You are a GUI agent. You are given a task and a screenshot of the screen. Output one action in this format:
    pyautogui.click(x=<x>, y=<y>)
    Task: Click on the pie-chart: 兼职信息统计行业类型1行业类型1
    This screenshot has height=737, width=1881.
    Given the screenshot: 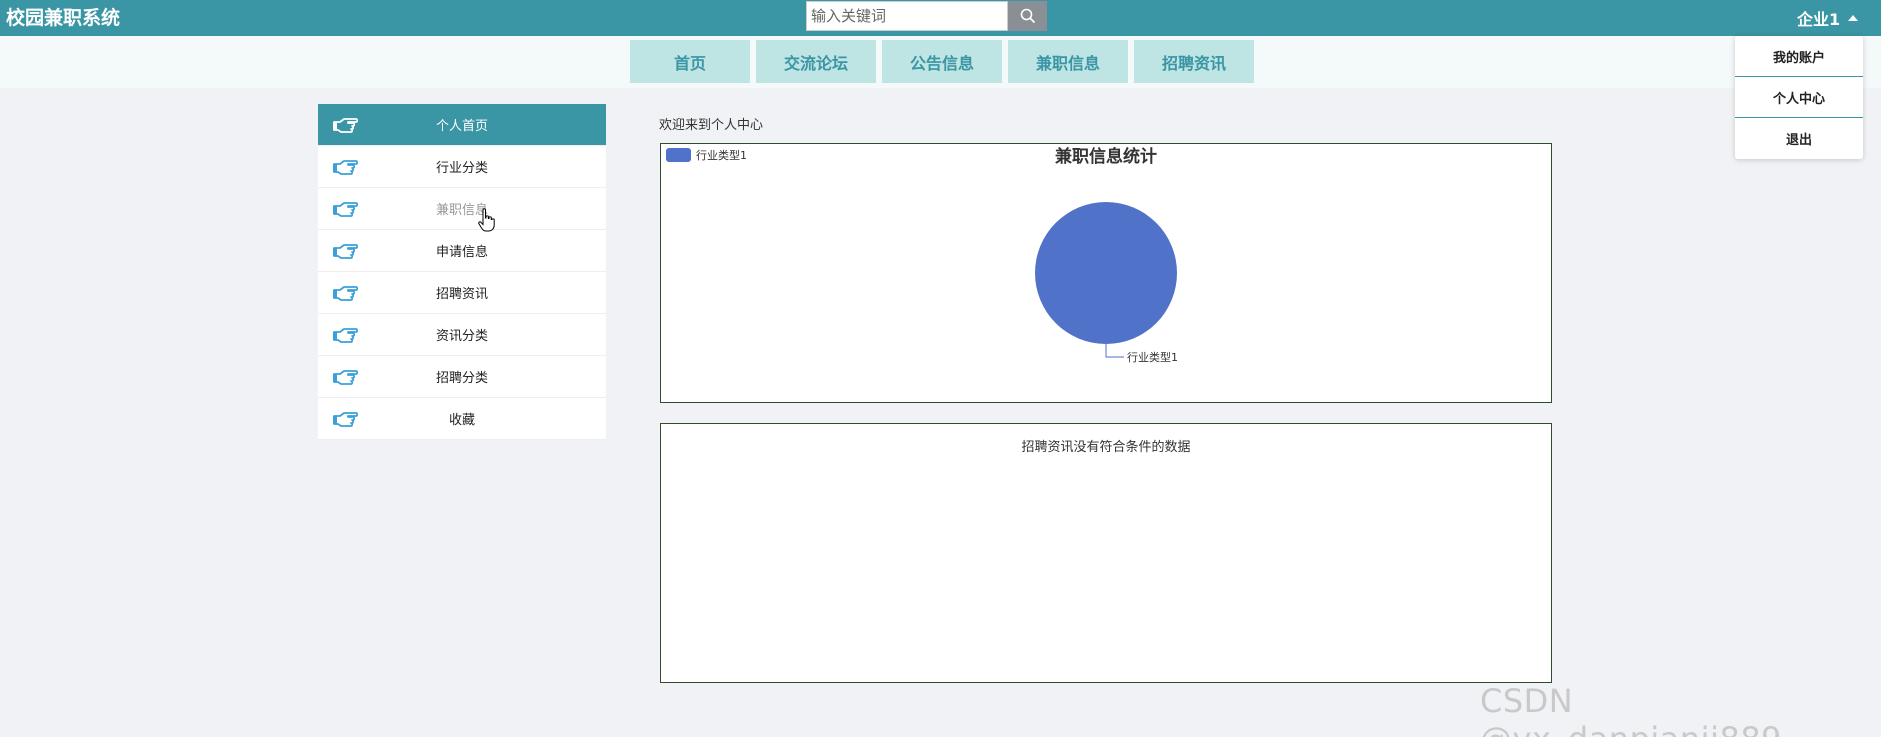 What is the action you would take?
    pyautogui.click(x=922, y=255)
    